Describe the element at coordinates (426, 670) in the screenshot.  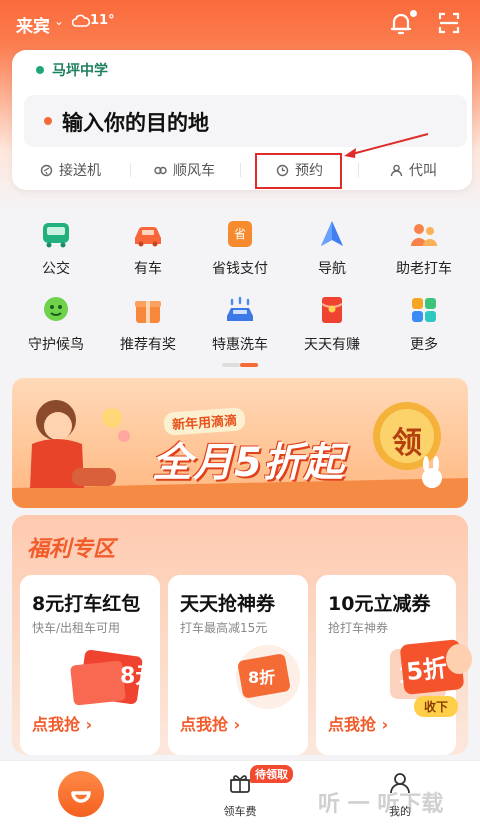
I see `promo-badge-text: 5折` at that location.